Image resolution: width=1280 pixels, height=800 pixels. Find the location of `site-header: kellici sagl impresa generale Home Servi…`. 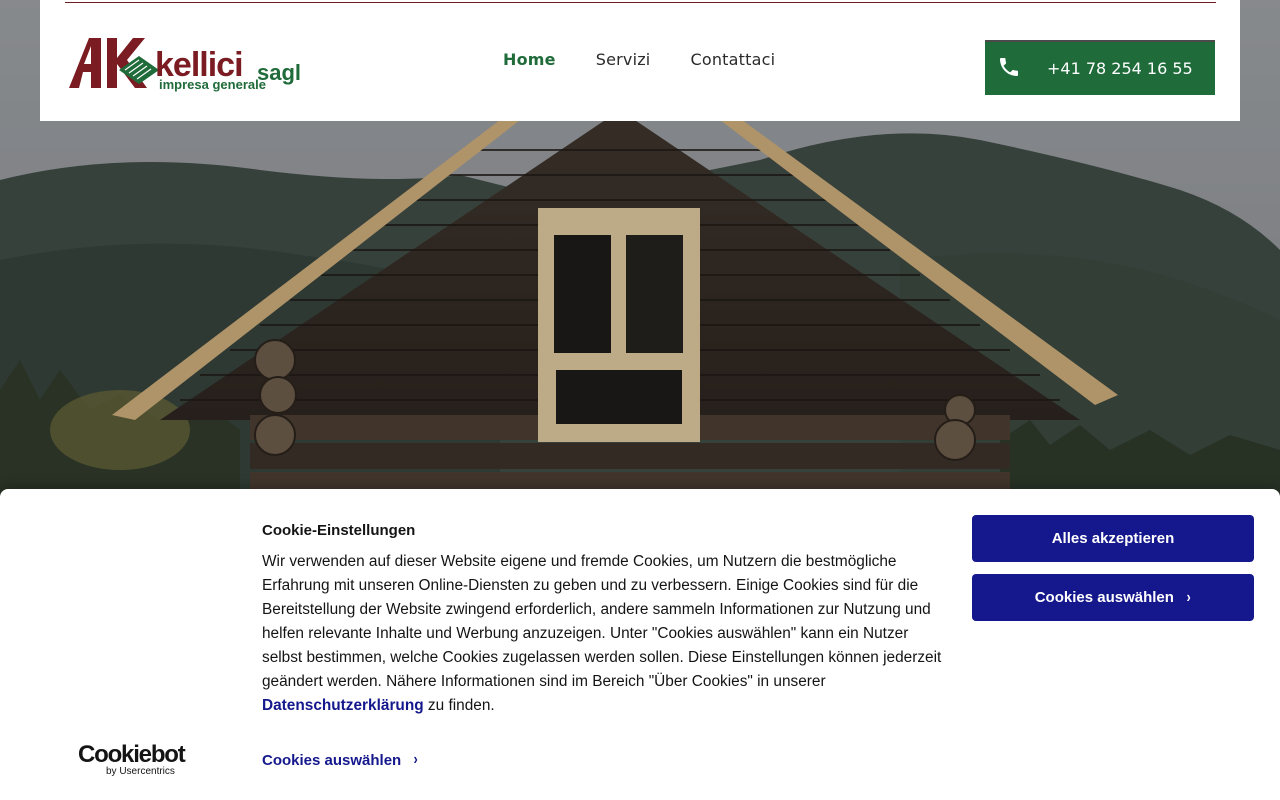

site-header: kellici sagl impresa generale Home Servi… is located at coordinates (640, 60).